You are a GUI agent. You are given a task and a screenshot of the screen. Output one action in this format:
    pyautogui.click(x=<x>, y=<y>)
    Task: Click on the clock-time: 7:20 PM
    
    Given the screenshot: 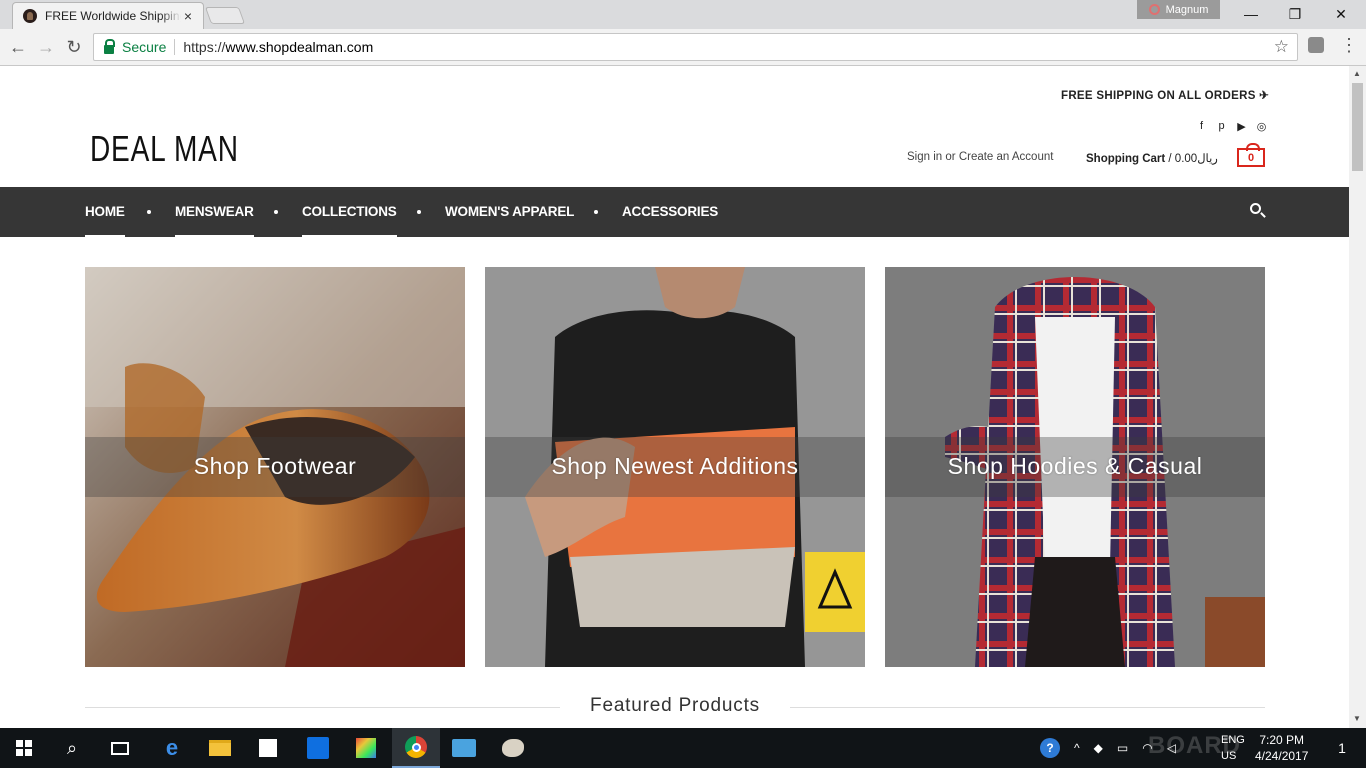 What is the action you would take?
    pyautogui.click(x=1282, y=740)
    